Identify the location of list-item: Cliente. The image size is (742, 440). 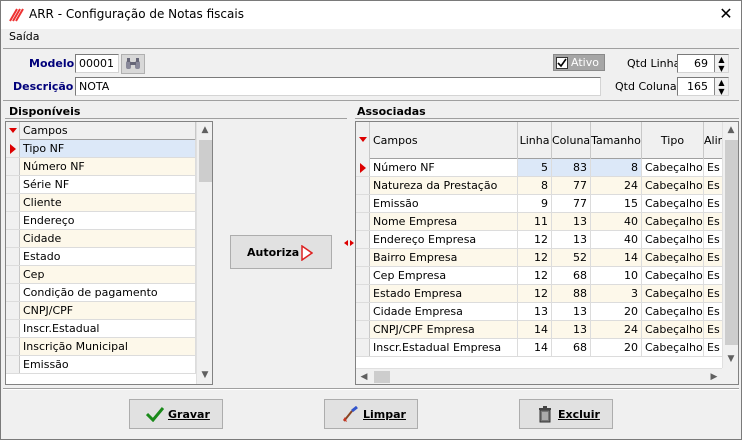
(101, 203).